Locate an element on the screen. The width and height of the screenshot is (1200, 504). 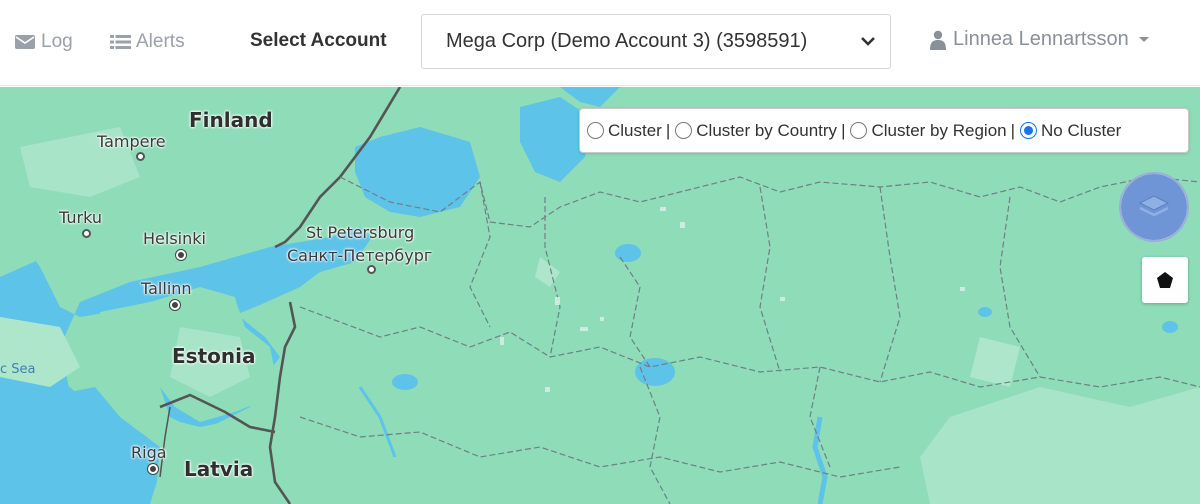
pentagon-icon is located at coordinates (1165, 280).